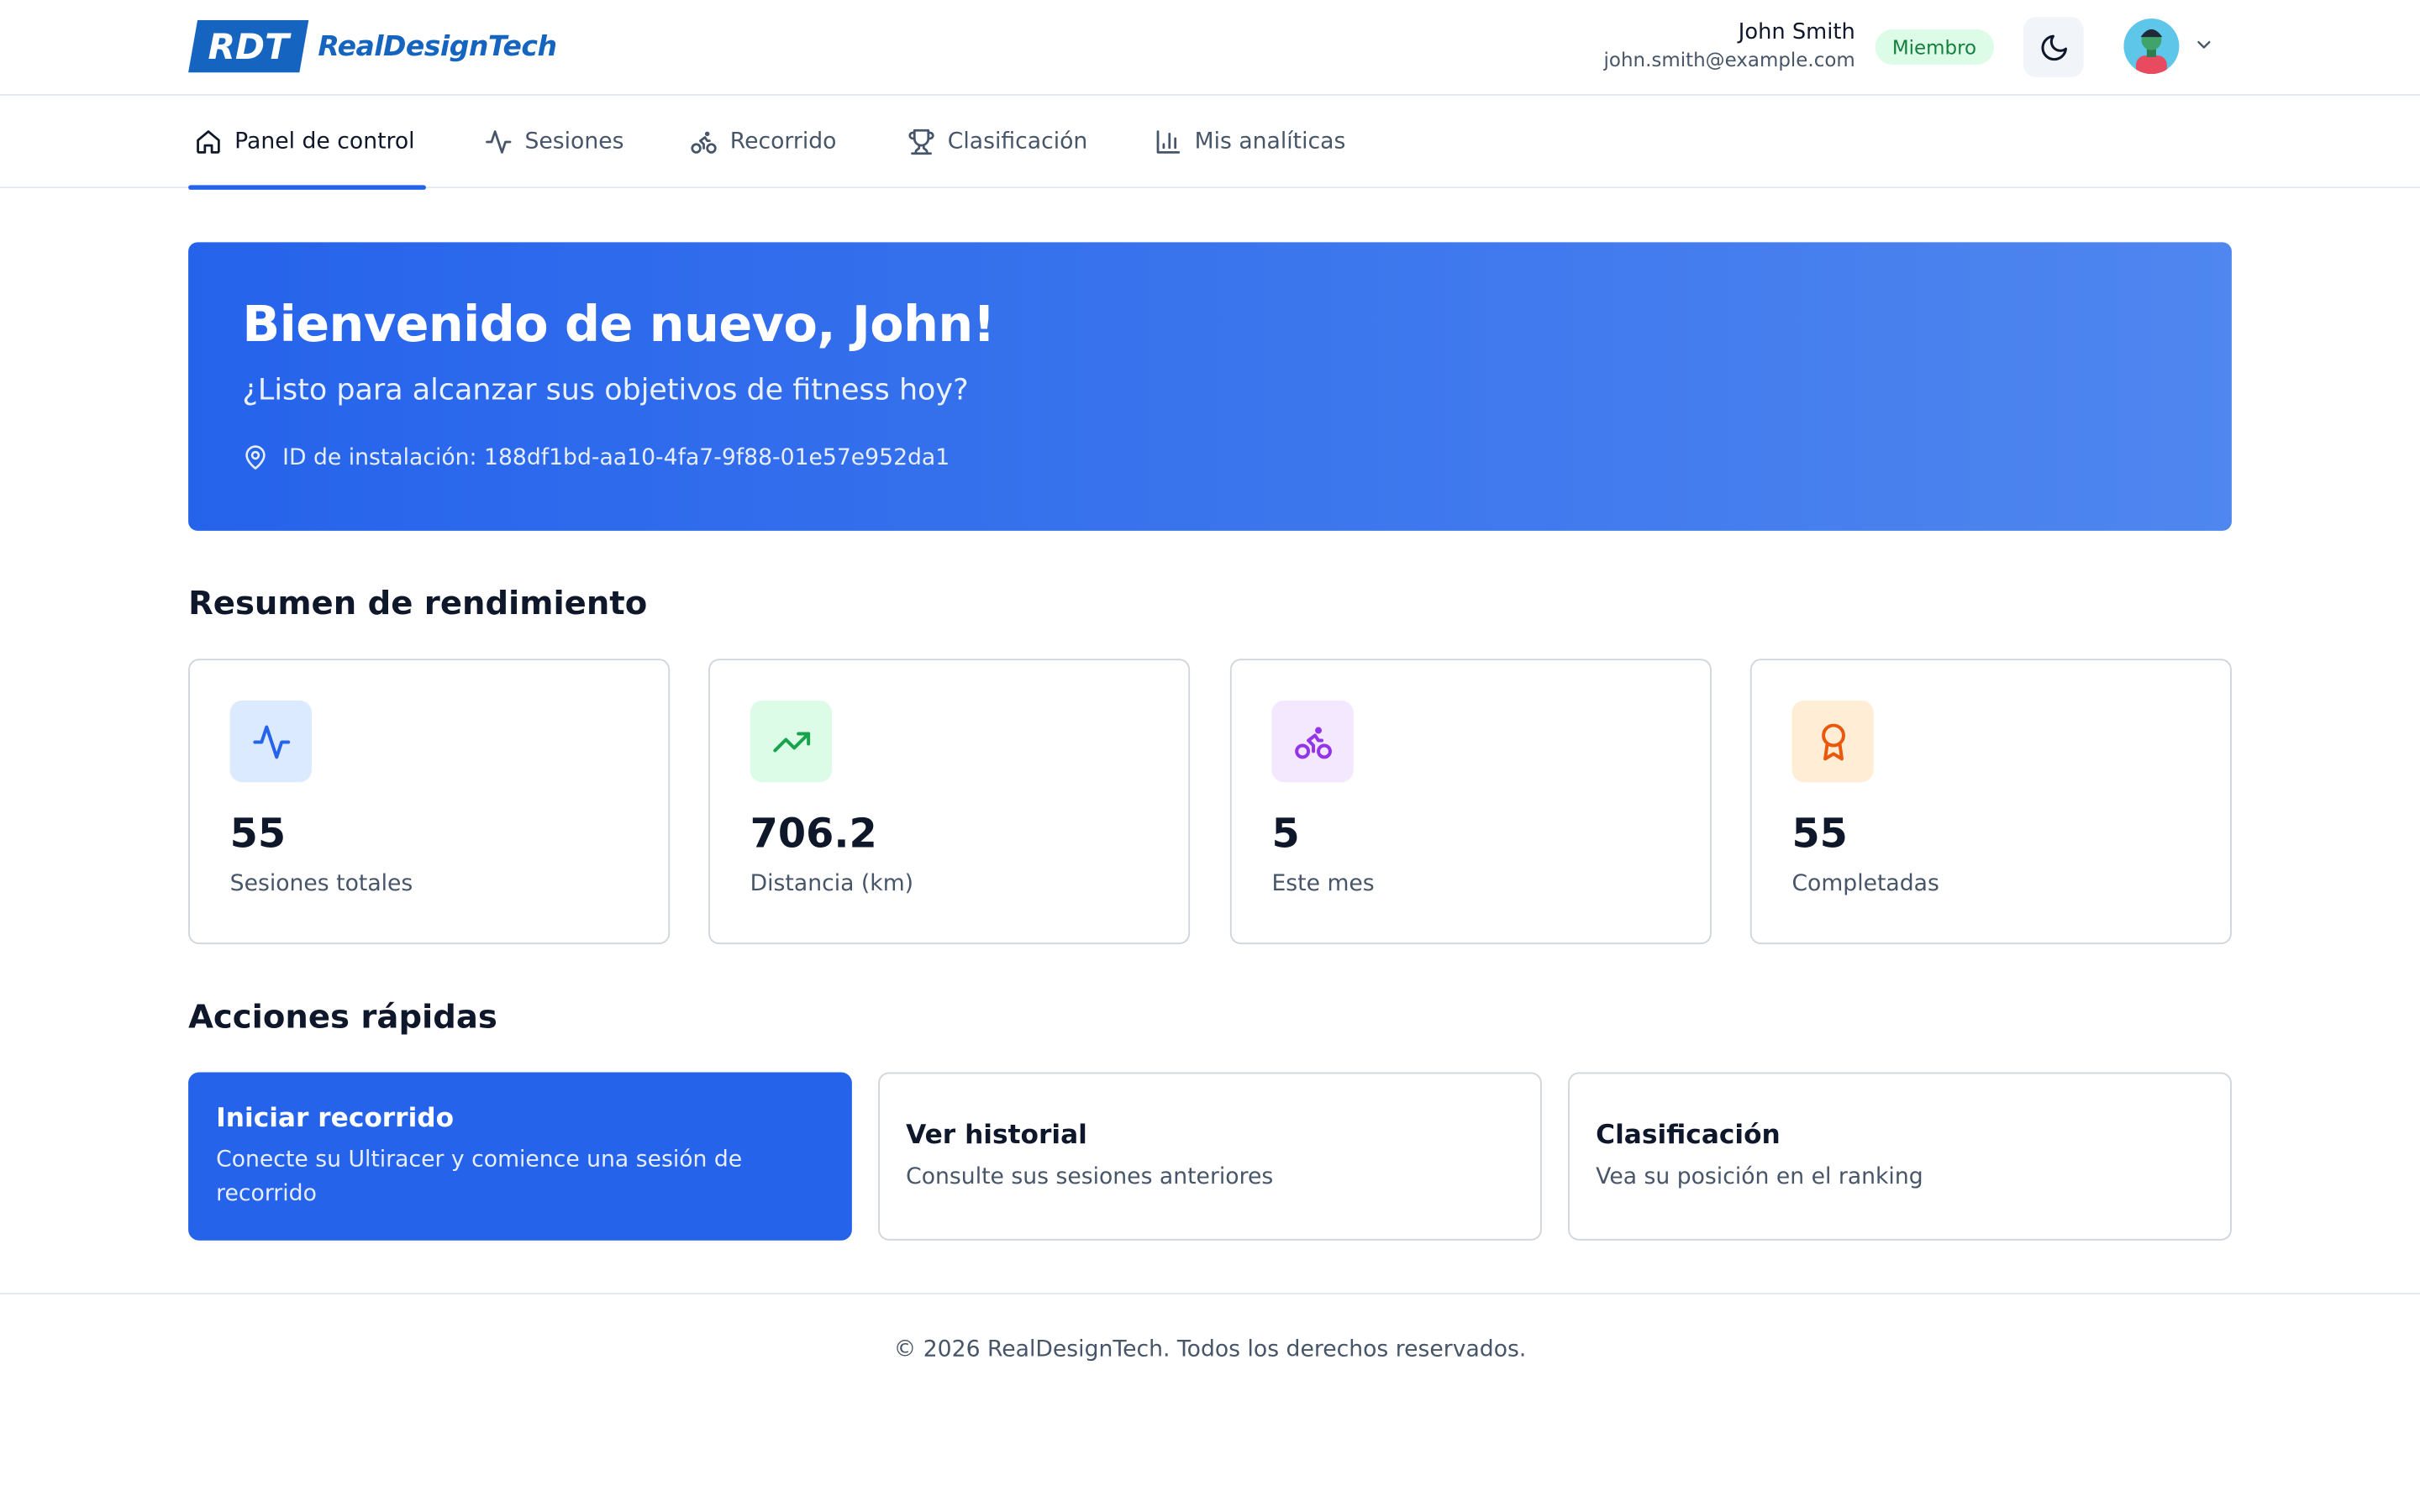  I want to click on avatar-image, so click(2151, 46).